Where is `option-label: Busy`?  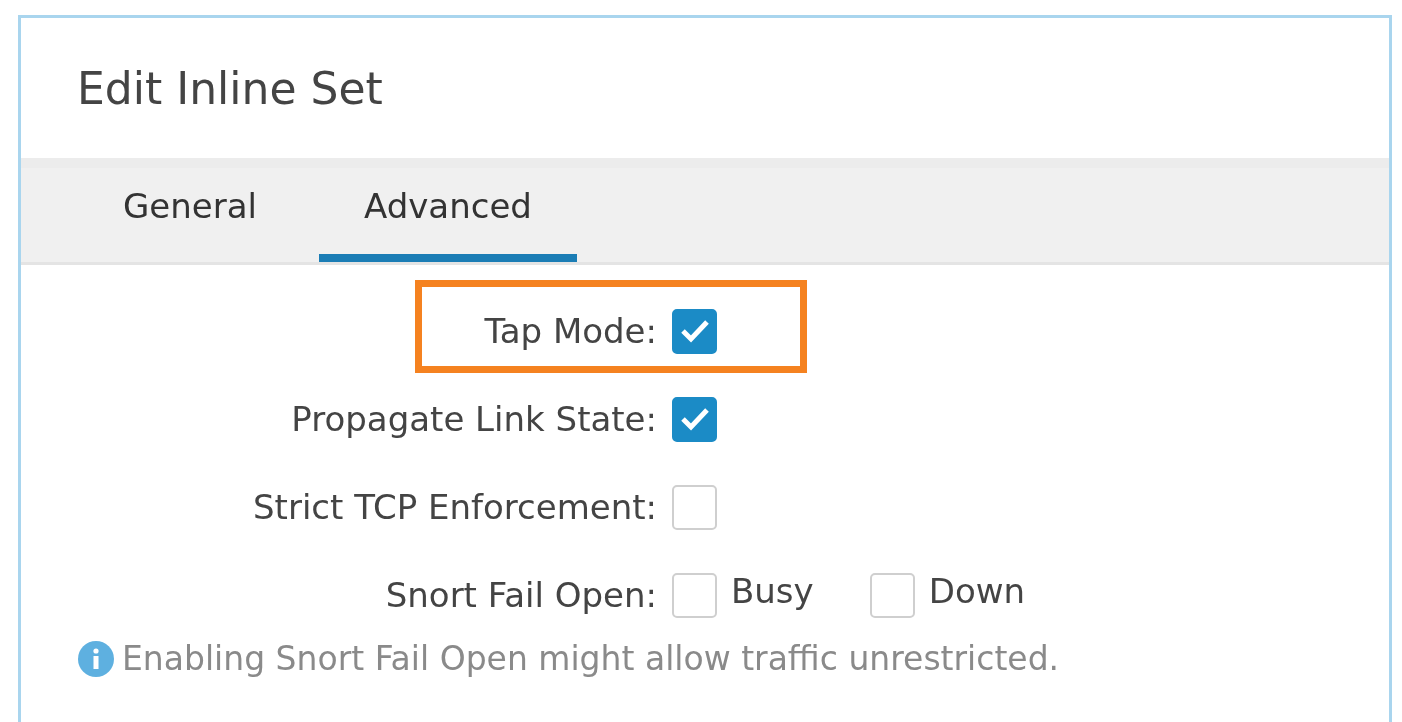
option-label: Busy is located at coordinates (772, 591).